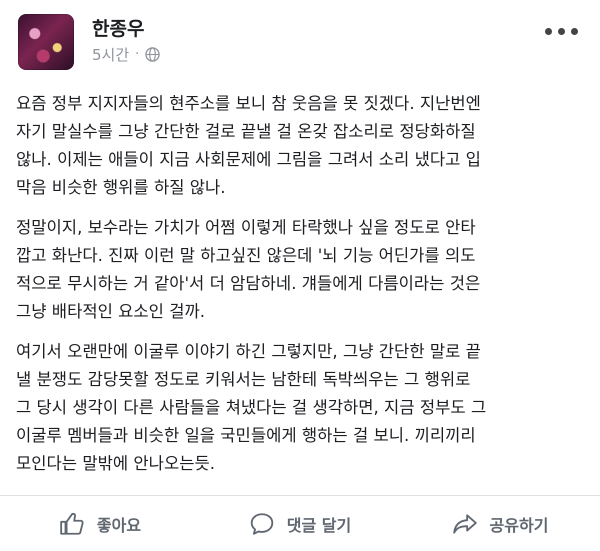 This screenshot has width=600, height=551. I want to click on globe-icon, so click(153, 54).